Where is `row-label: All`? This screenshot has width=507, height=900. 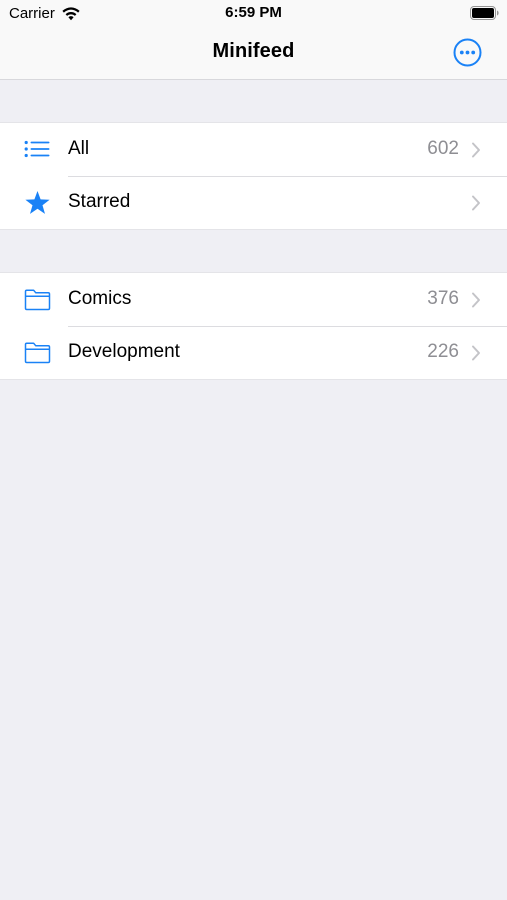 row-label: All is located at coordinates (79, 148).